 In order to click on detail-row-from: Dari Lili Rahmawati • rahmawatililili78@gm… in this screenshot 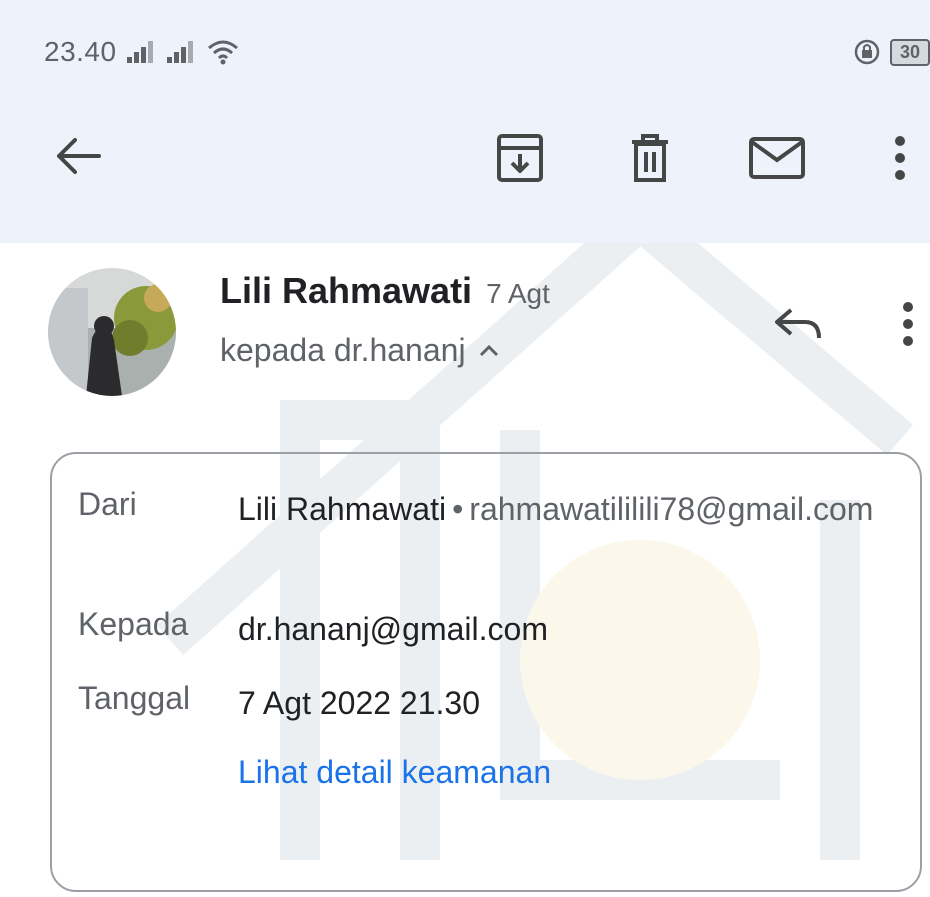, I will do `click(478, 509)`.